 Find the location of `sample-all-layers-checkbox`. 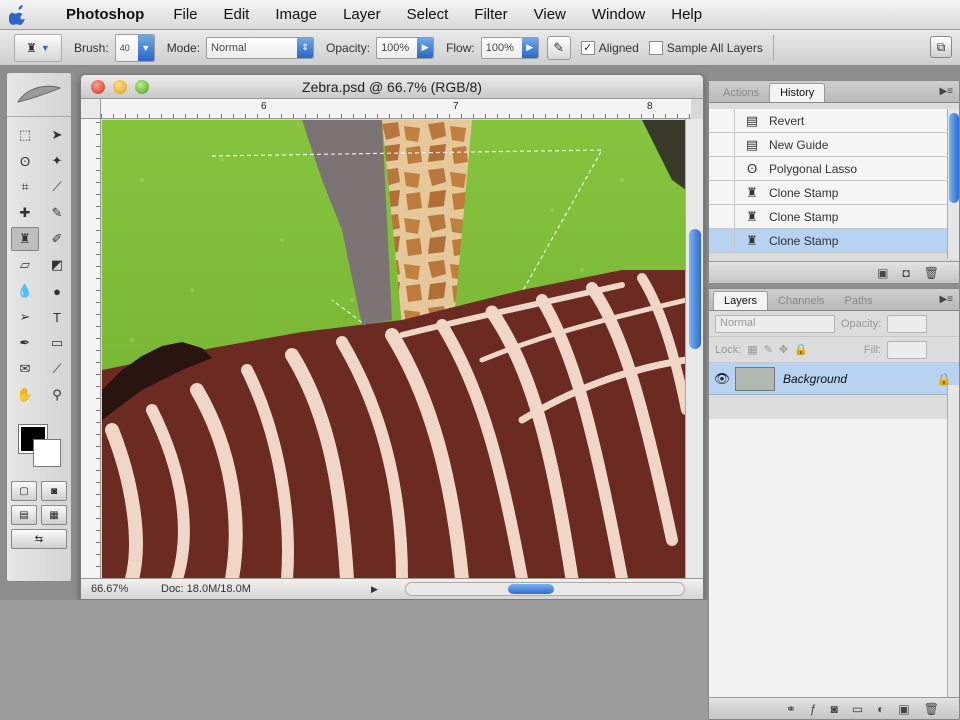

sample-all-layers-checkbox is located at coordinates (655, 47).